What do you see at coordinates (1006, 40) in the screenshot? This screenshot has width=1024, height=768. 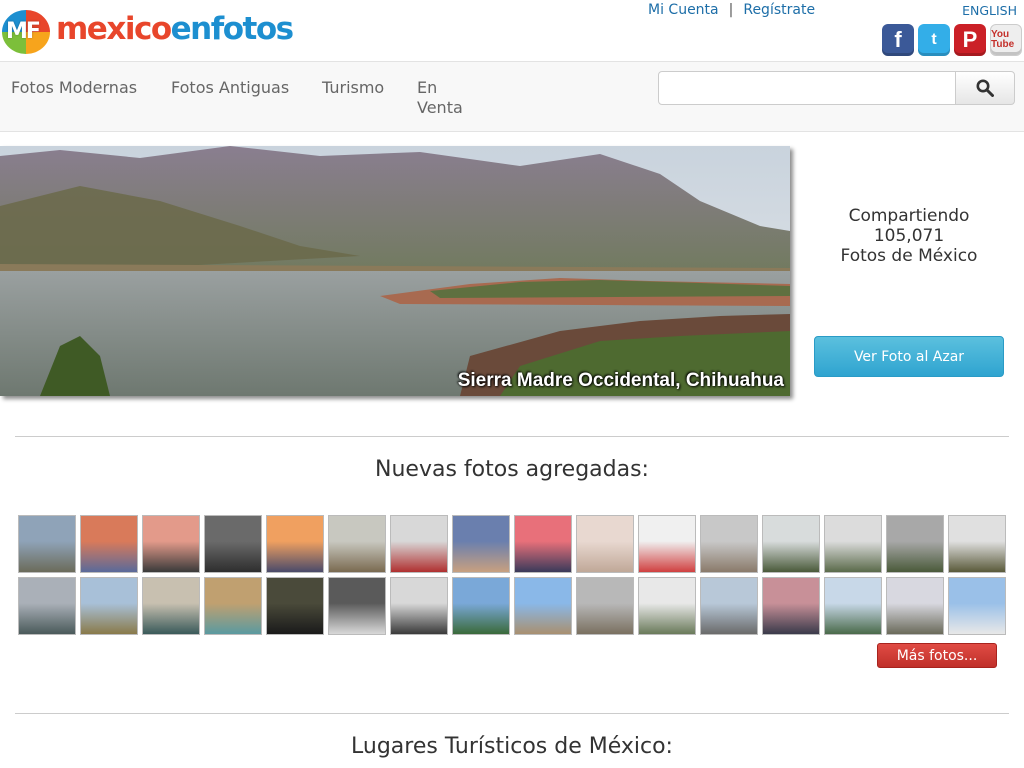 I see `youtube-icon: You Tube` at bounding box center [1006, 40].